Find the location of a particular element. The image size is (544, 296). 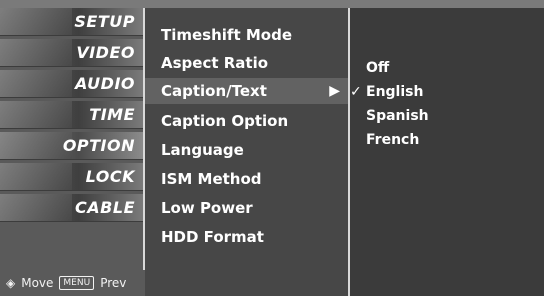

audio-thumbnail-icon is located at coordinates (36, 83).